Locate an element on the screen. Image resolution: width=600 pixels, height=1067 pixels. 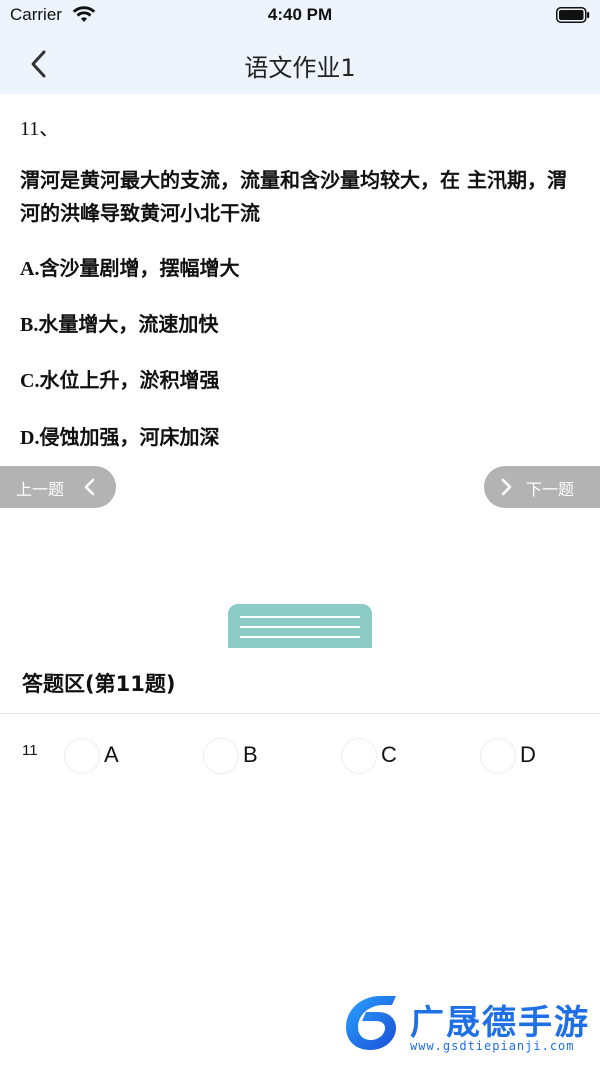
option-c: C.水位上升，淤积增强 is located at coordinates (119, 378).